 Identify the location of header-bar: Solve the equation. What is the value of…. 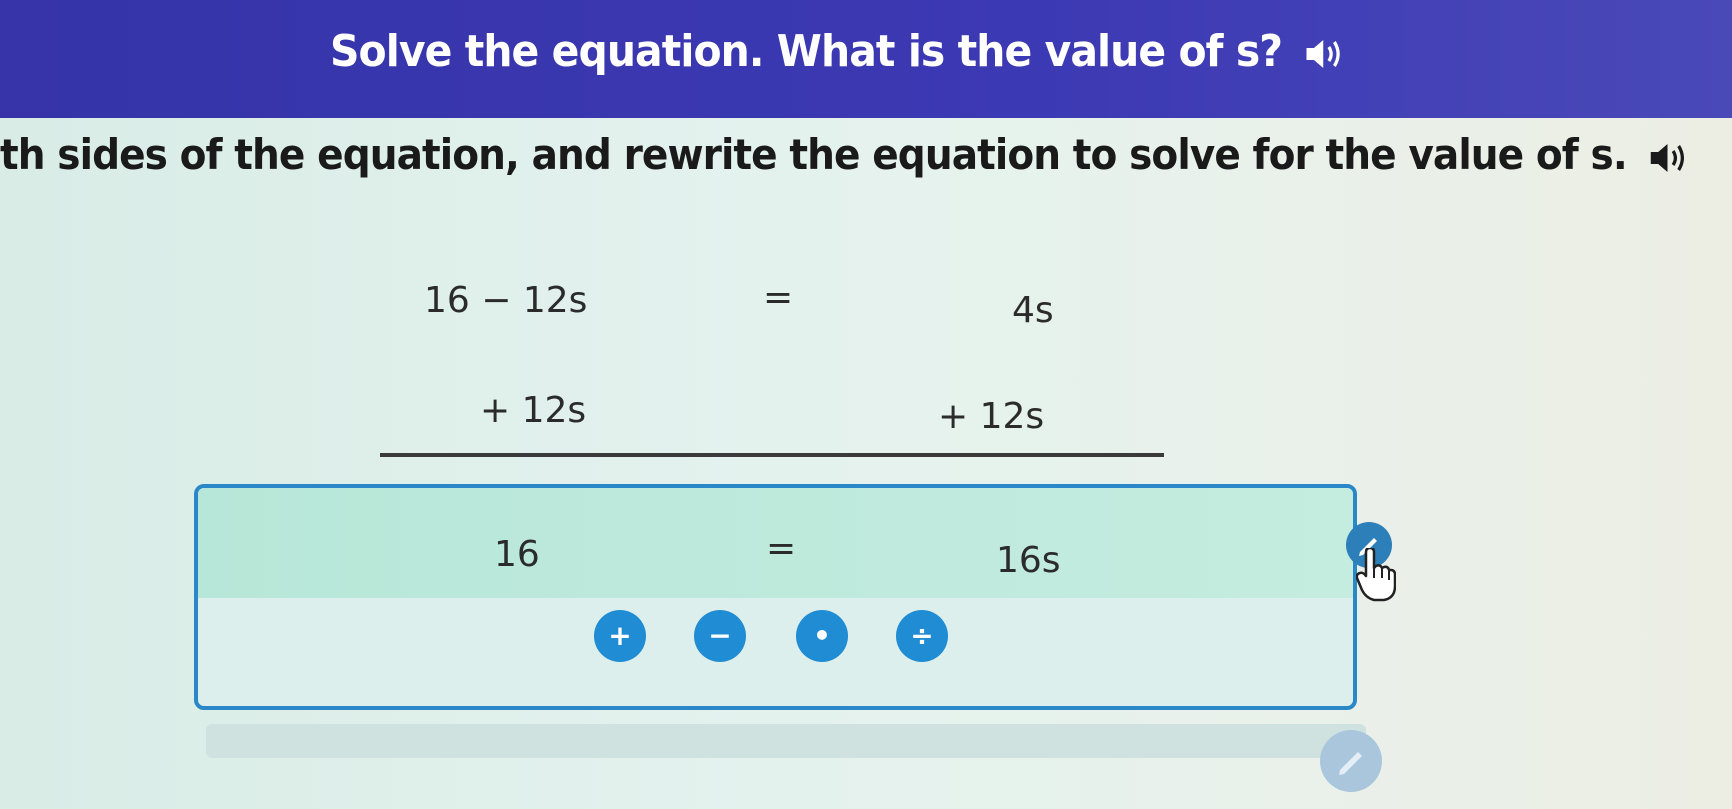
(866, 59).